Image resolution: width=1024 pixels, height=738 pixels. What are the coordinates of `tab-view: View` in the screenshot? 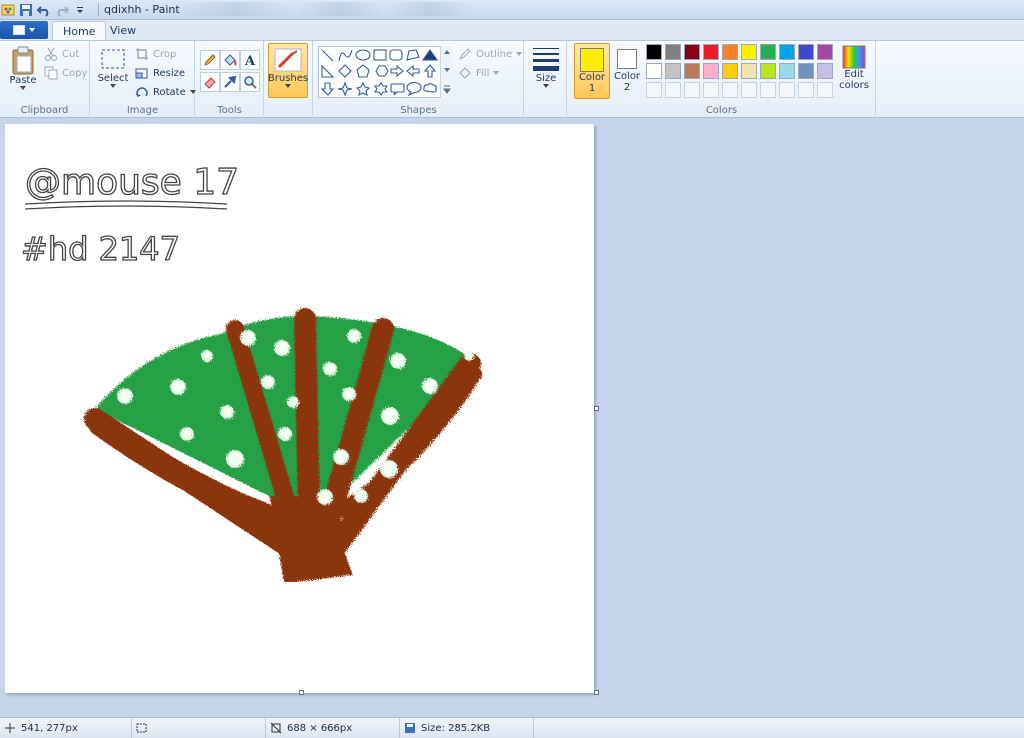 It's located at (123, 30).